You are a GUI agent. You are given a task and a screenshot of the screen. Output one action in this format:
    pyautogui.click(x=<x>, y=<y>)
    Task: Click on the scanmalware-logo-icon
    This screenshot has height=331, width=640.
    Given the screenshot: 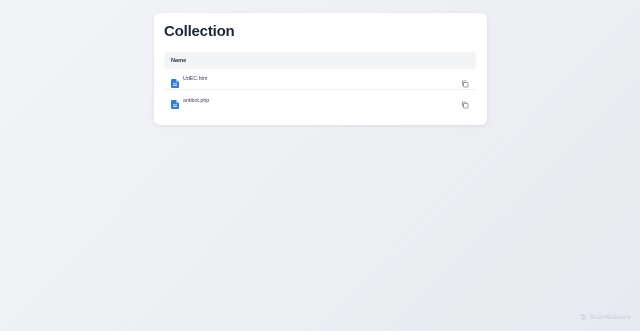 What is the action you would take?
    pyautogui.click(x=584, y=317)
    